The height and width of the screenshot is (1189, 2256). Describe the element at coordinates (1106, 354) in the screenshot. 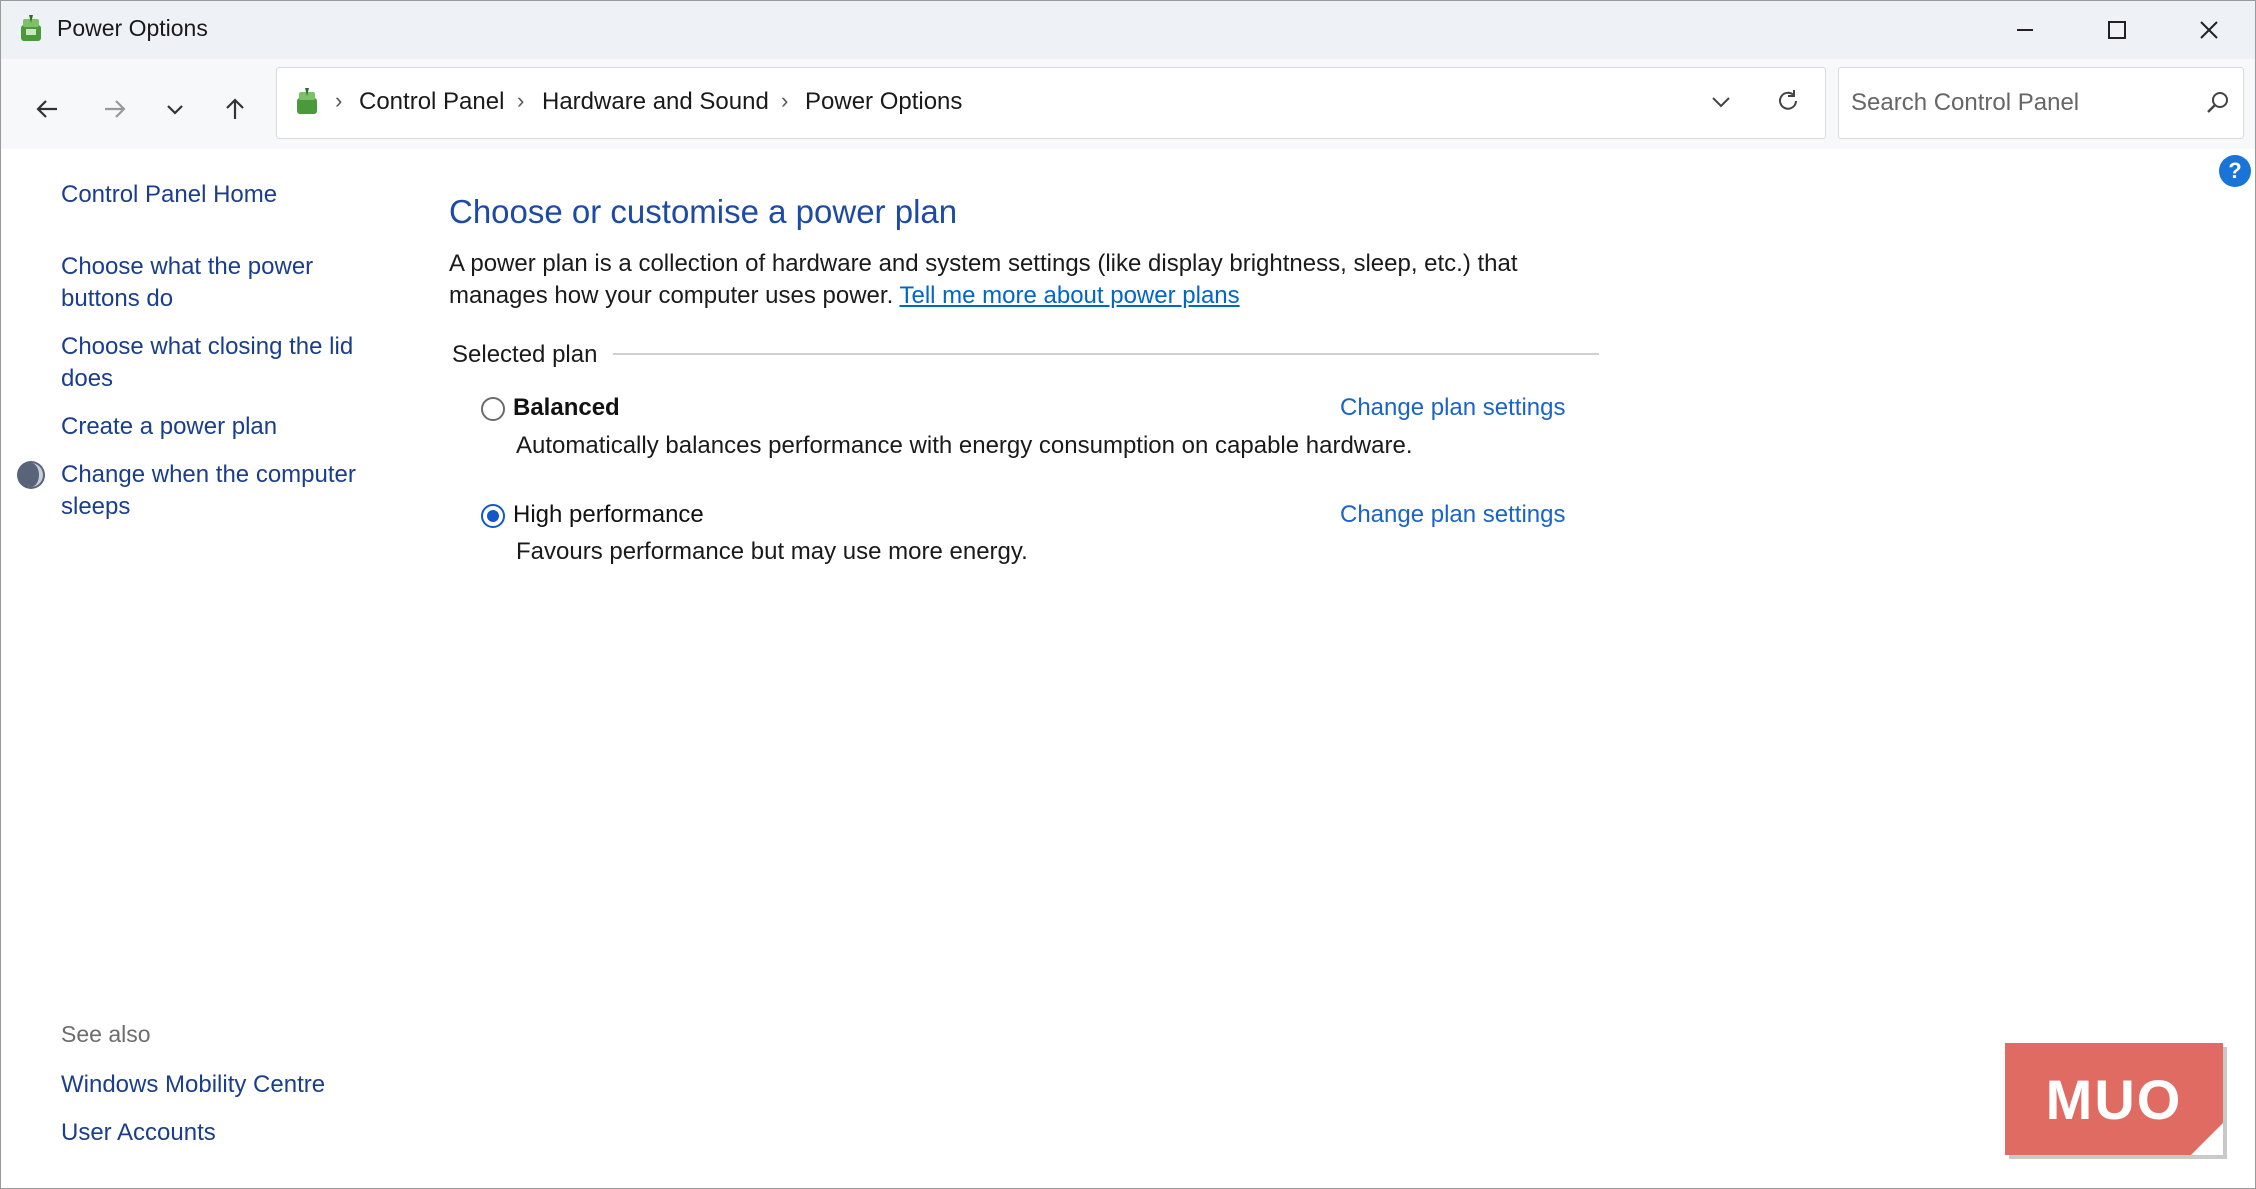

I see `section-divider` at that location.